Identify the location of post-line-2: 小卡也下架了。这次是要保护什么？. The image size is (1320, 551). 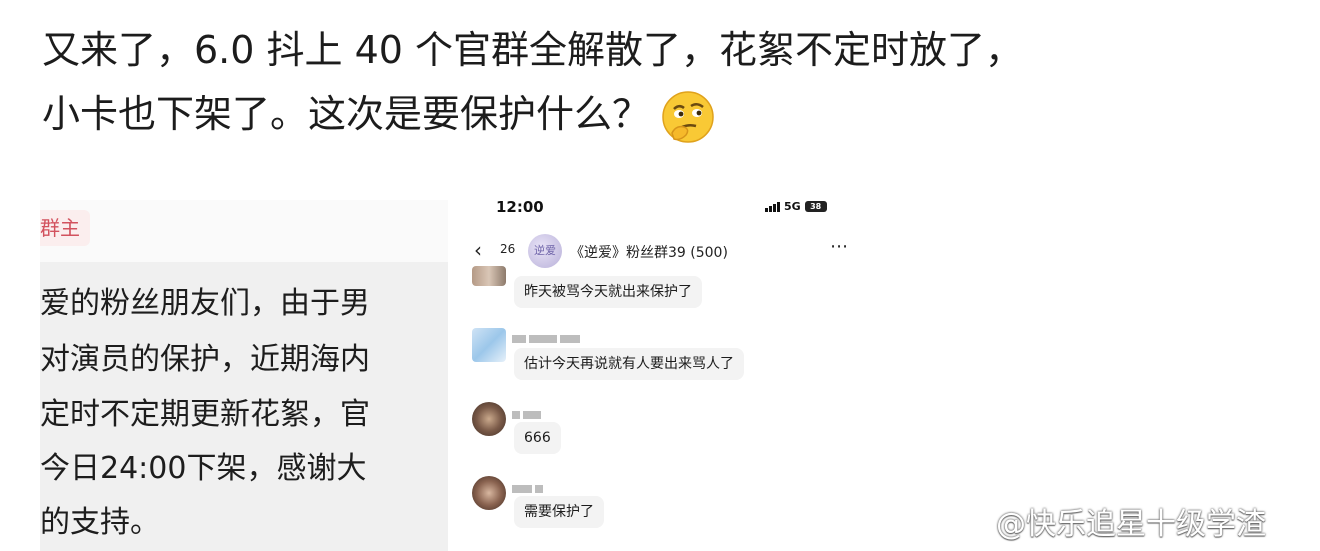
(667, 114).